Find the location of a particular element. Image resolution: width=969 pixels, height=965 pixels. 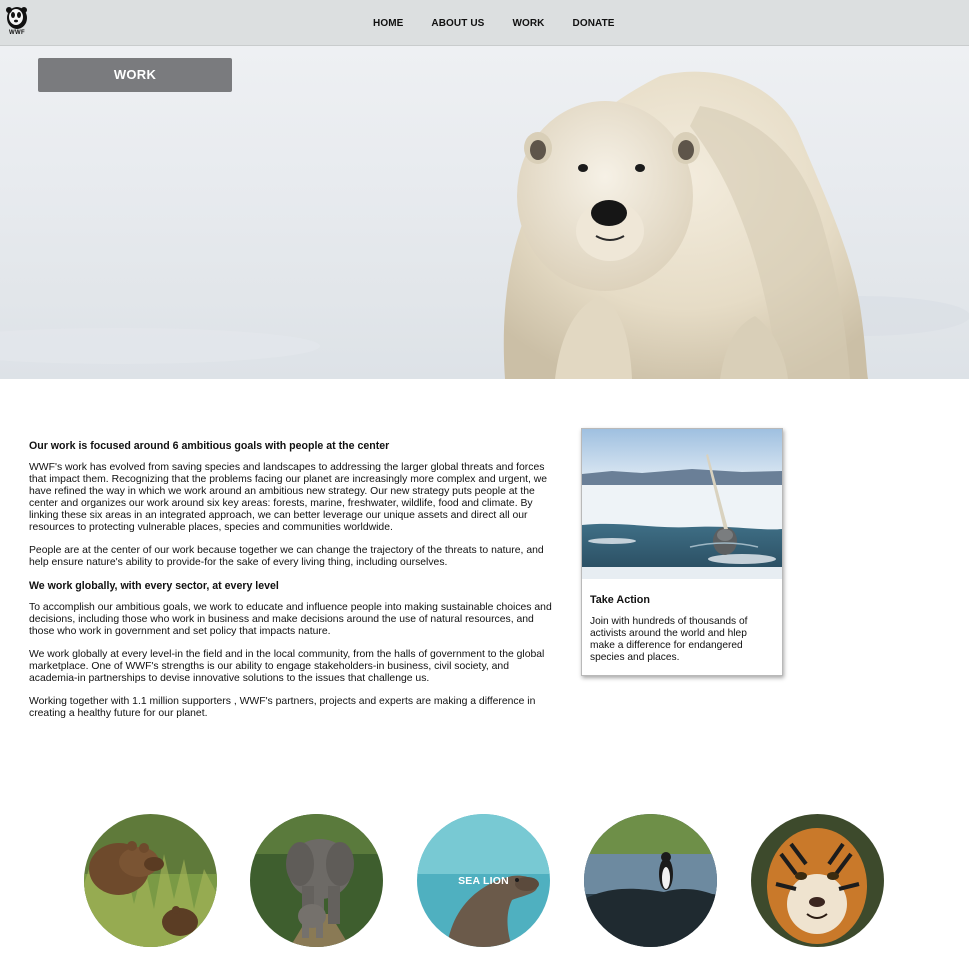

penguin-image is located at coordinates (650, 880).